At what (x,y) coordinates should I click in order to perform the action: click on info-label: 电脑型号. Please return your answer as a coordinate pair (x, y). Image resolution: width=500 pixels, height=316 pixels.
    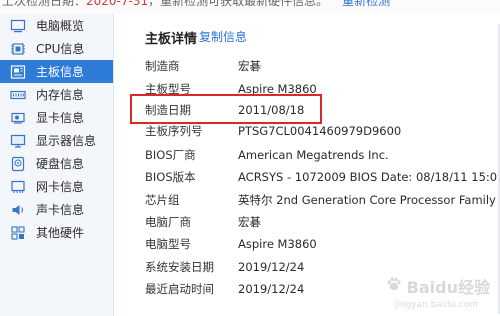
    Looking at the image, I should click on (168, 244).